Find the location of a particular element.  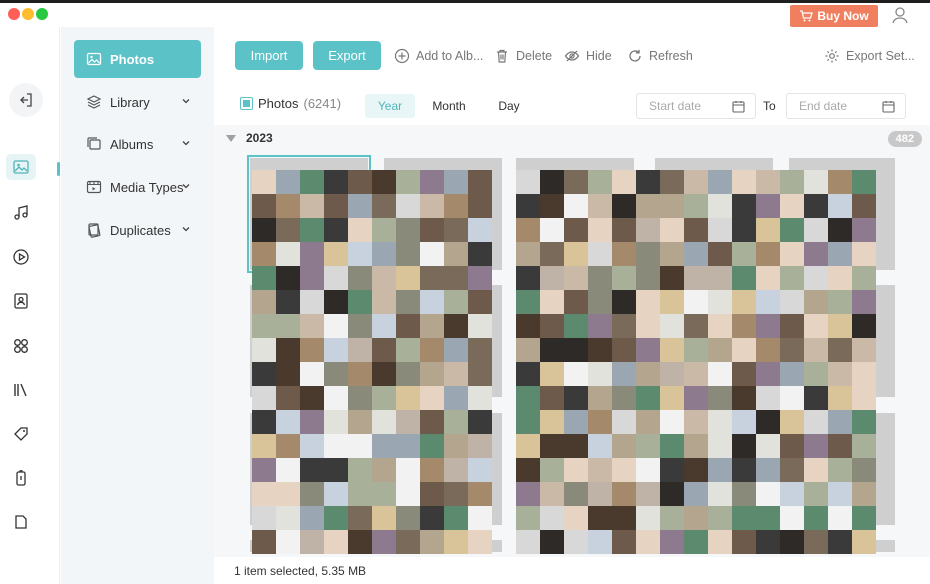

start-date-placeholder: Start date is located at coordinates (675, 106).